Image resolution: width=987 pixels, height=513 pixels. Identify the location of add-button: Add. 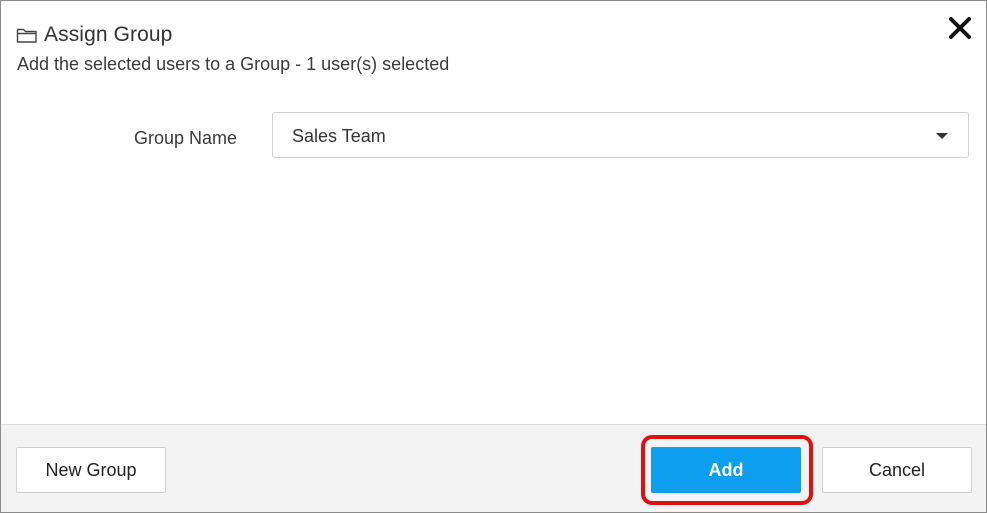
(726, 470).